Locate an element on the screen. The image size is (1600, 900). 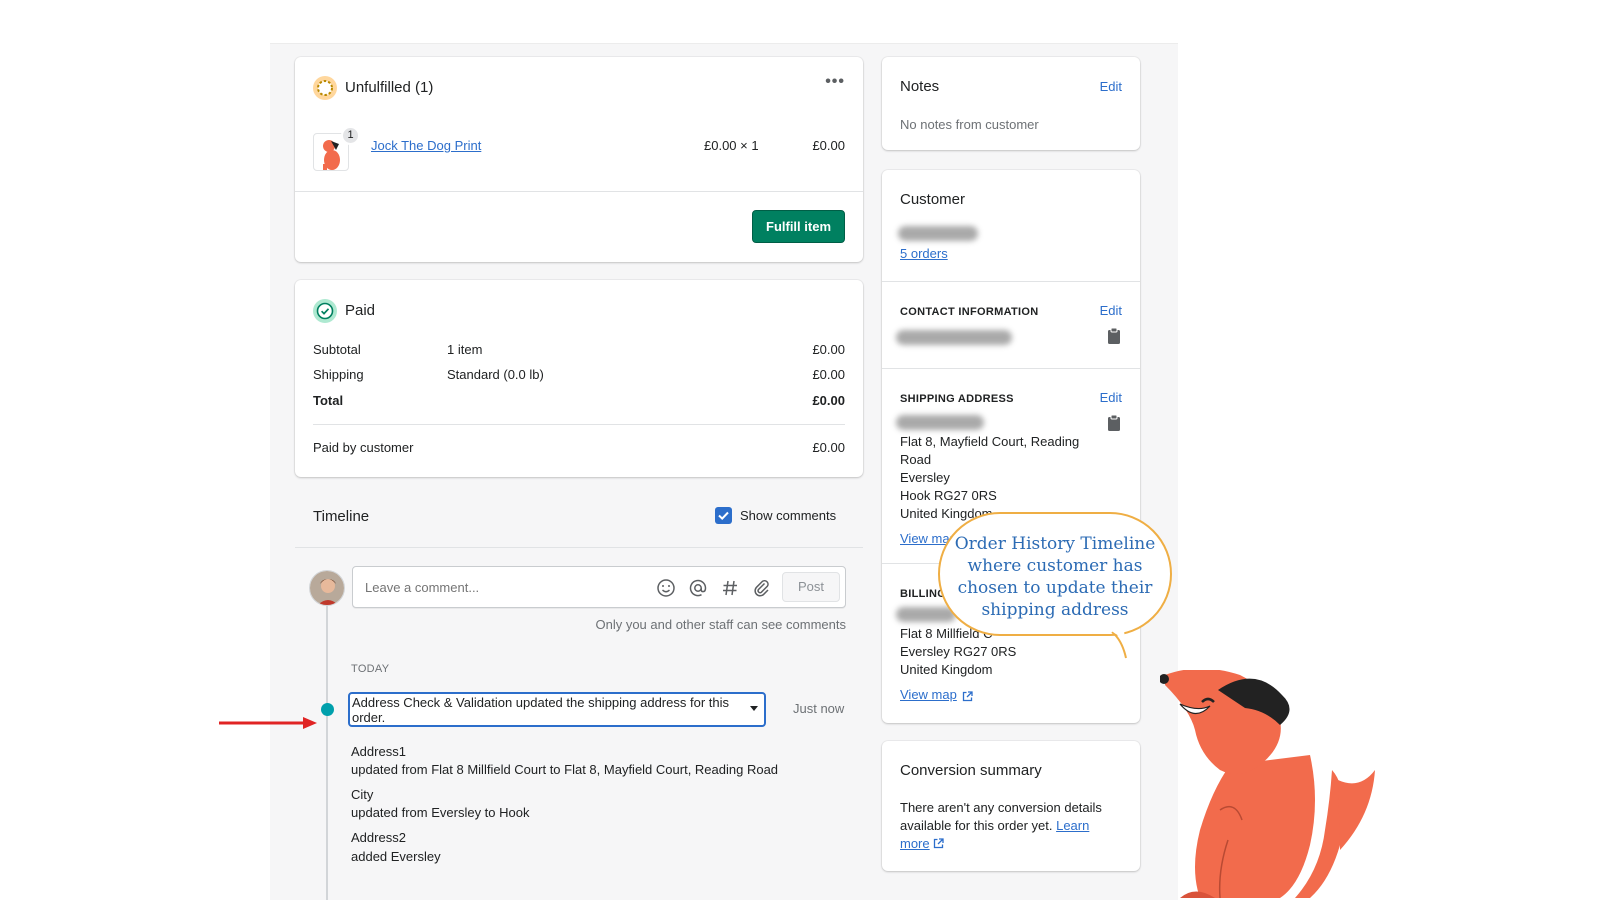
attachment-icon is located at coordinates (762, 590).